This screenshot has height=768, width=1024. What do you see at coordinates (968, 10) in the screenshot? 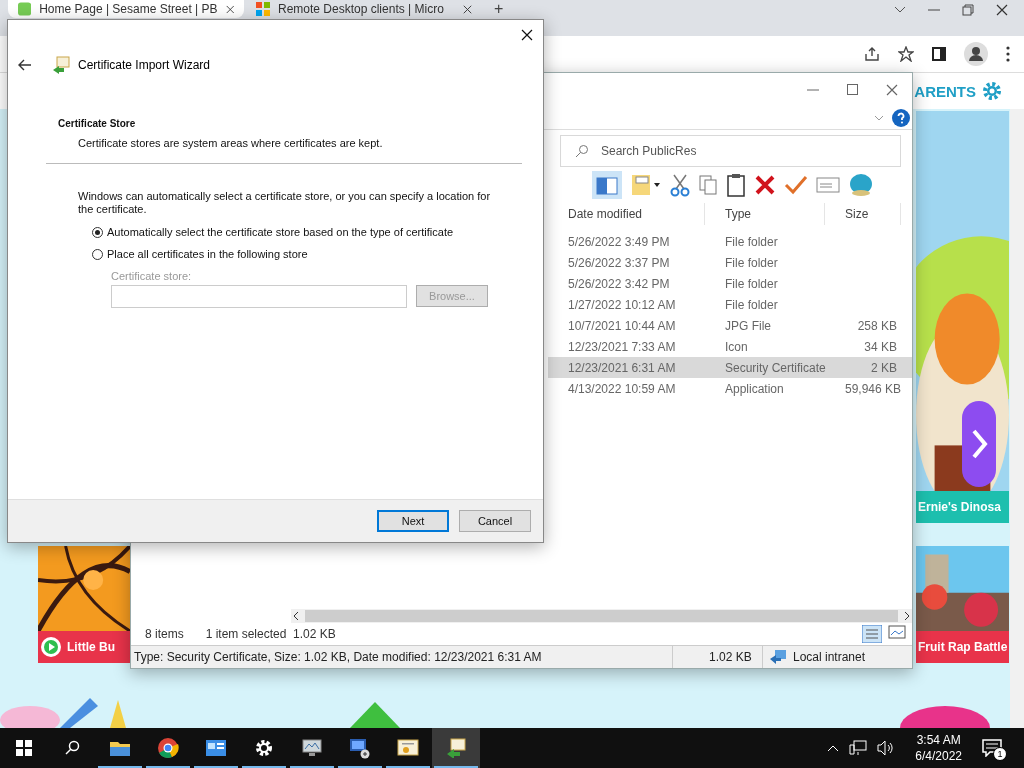
I see `restore-icon` at bounding box center [968, 10].